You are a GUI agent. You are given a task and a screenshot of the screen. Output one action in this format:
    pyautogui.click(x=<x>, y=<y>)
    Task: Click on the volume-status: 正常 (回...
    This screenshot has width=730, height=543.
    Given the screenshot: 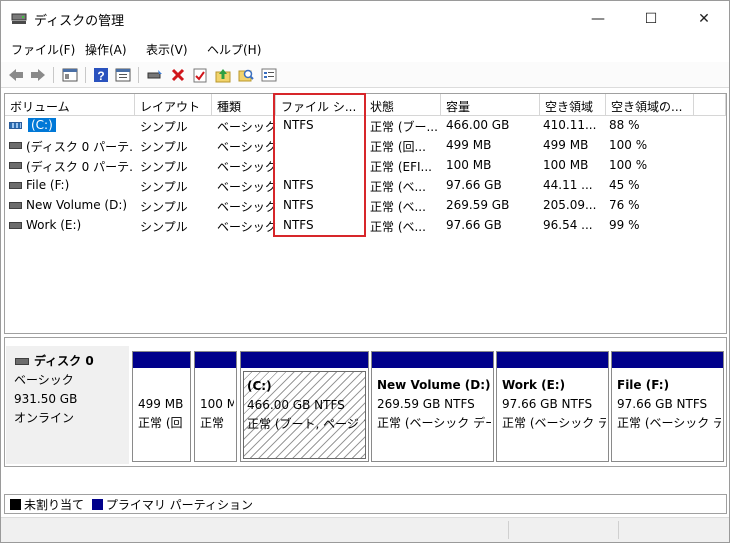 What is the action you would take?
    pyautogui.click(x=398, y=147)
    